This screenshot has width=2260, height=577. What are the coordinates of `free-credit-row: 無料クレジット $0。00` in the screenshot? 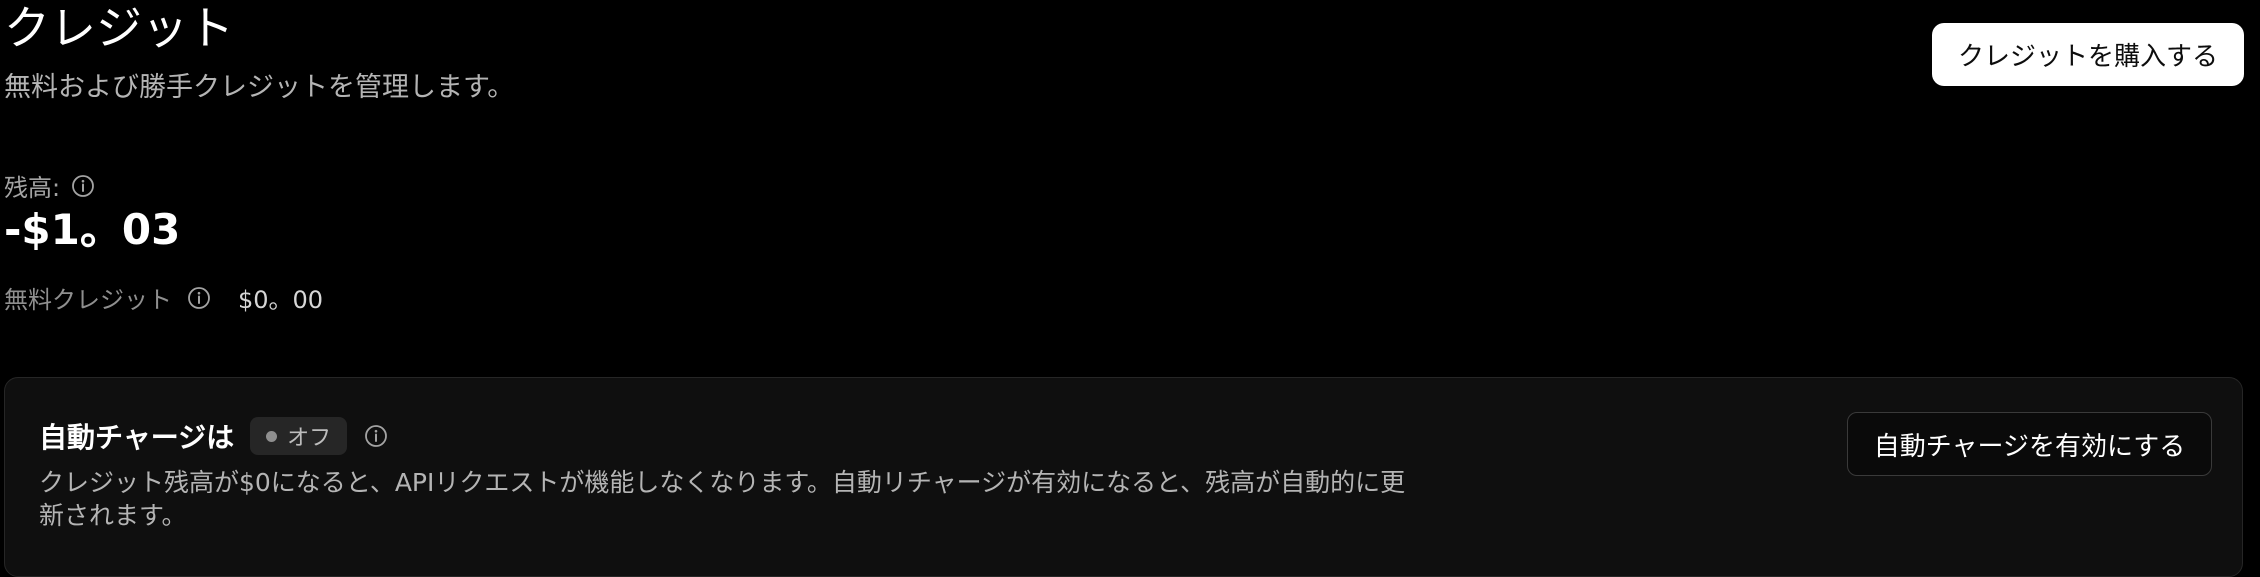 It's located at (163, 297).